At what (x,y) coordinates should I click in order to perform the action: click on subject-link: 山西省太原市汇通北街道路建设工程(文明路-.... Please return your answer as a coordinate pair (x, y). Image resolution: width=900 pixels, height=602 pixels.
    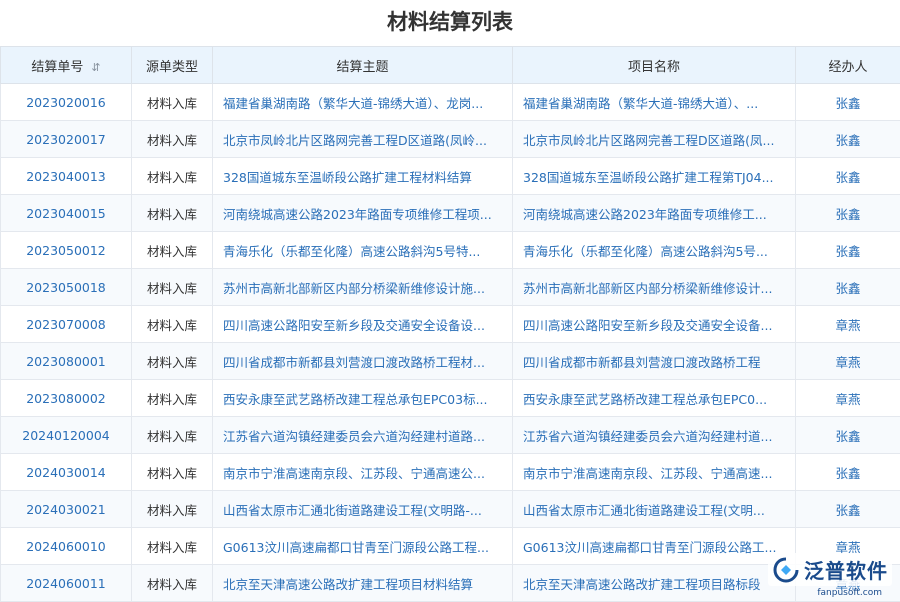
    Looking at the image, I should click on (363, 509).